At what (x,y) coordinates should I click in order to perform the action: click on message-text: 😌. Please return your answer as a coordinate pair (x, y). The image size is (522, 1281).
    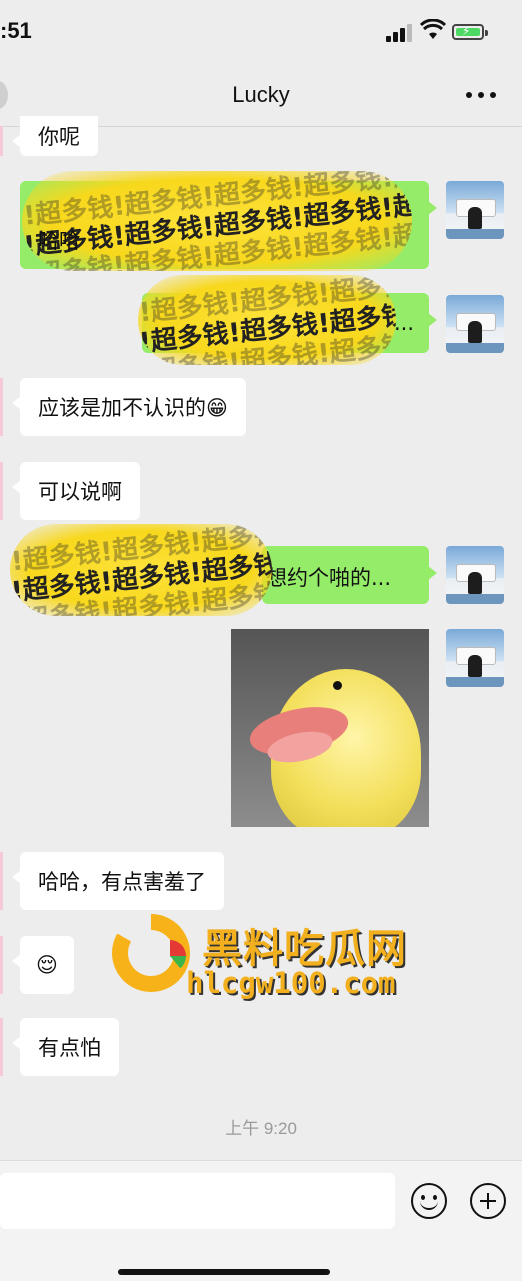
    Looking at the image, I should click on (47, 965).